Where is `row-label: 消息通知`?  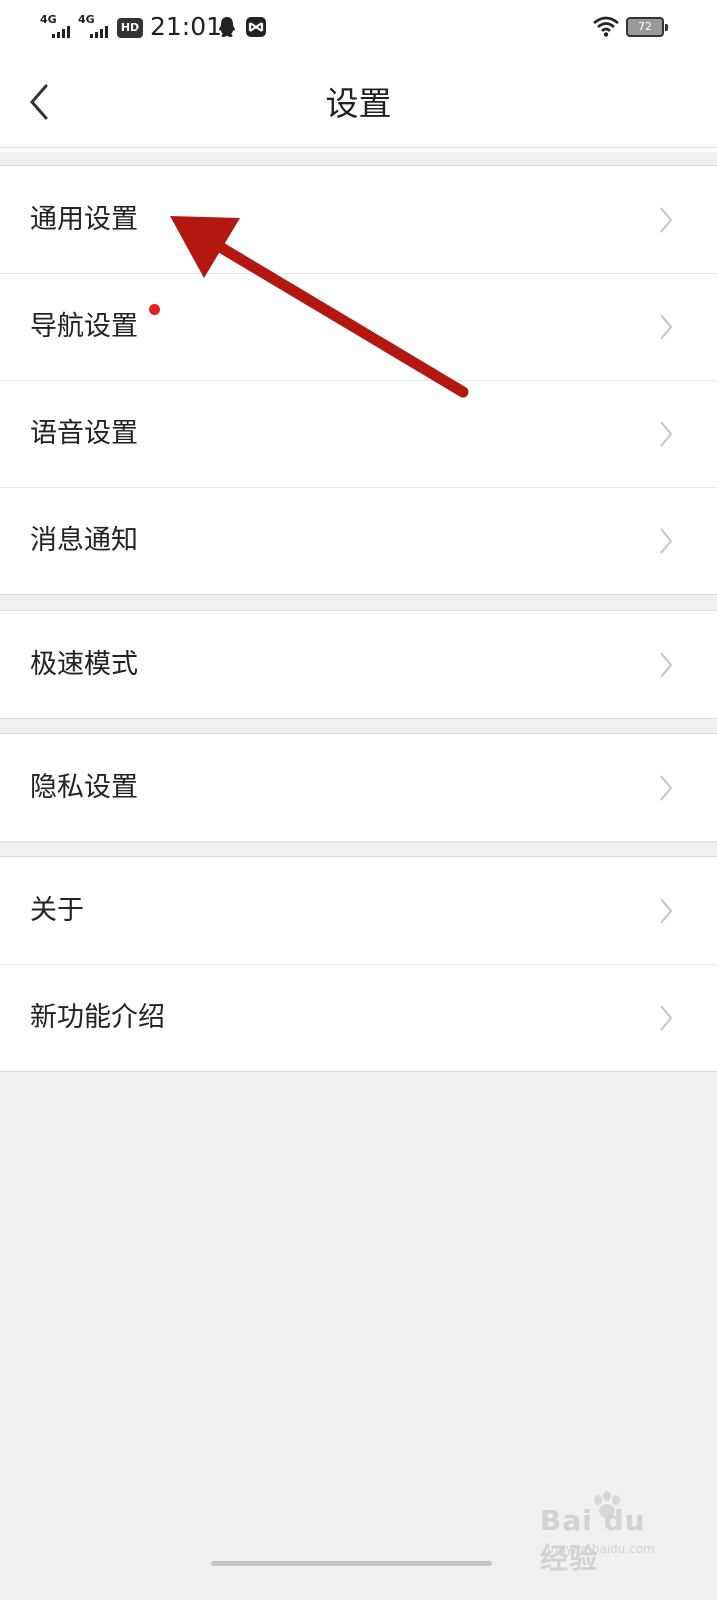 row-label: 消息通知 is located at coordinates (84, 540).